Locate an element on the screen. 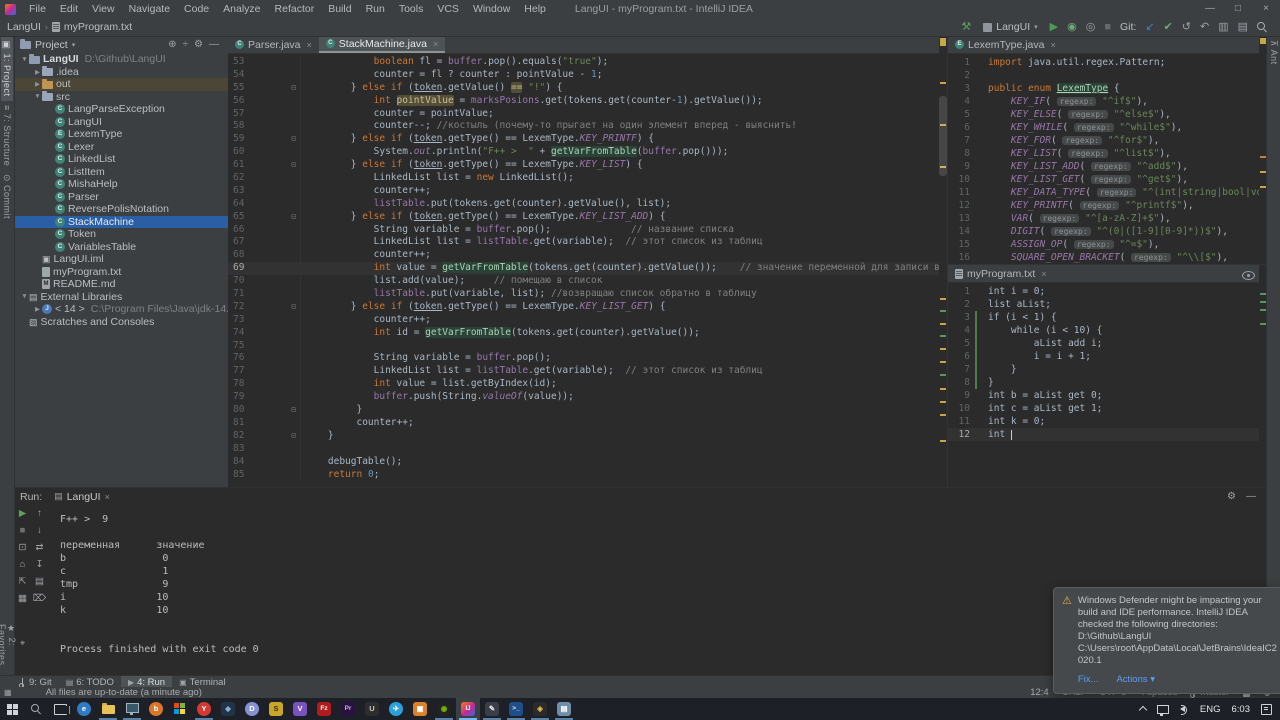 This screenshot has height=720, width=1280. code-line: 79 buffer.push(String.valueOf(value)); is located at coordinates (587, 398).